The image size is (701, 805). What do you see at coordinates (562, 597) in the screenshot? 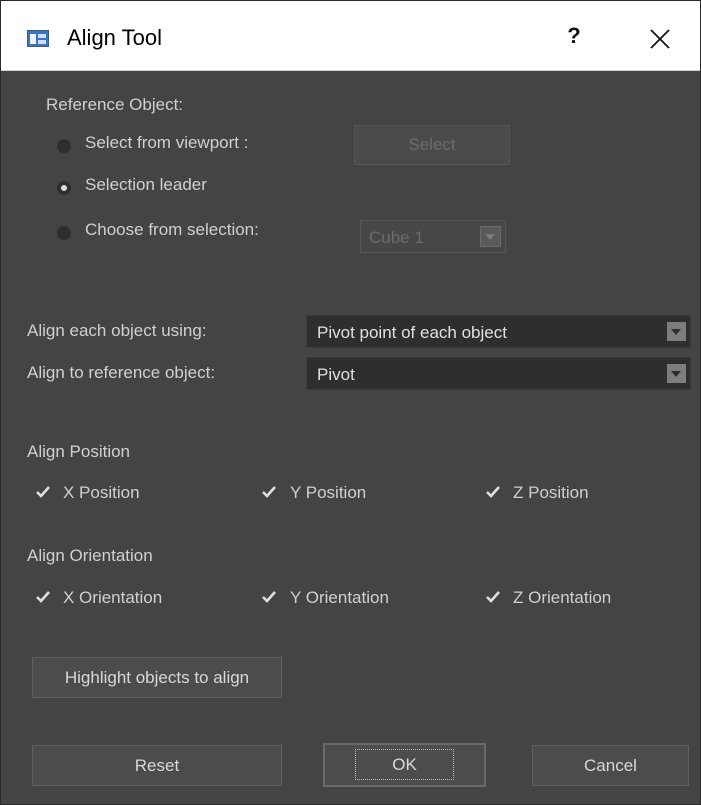
I see `z-orientation-label: Z Orientation` at bounding box center [562, 597].